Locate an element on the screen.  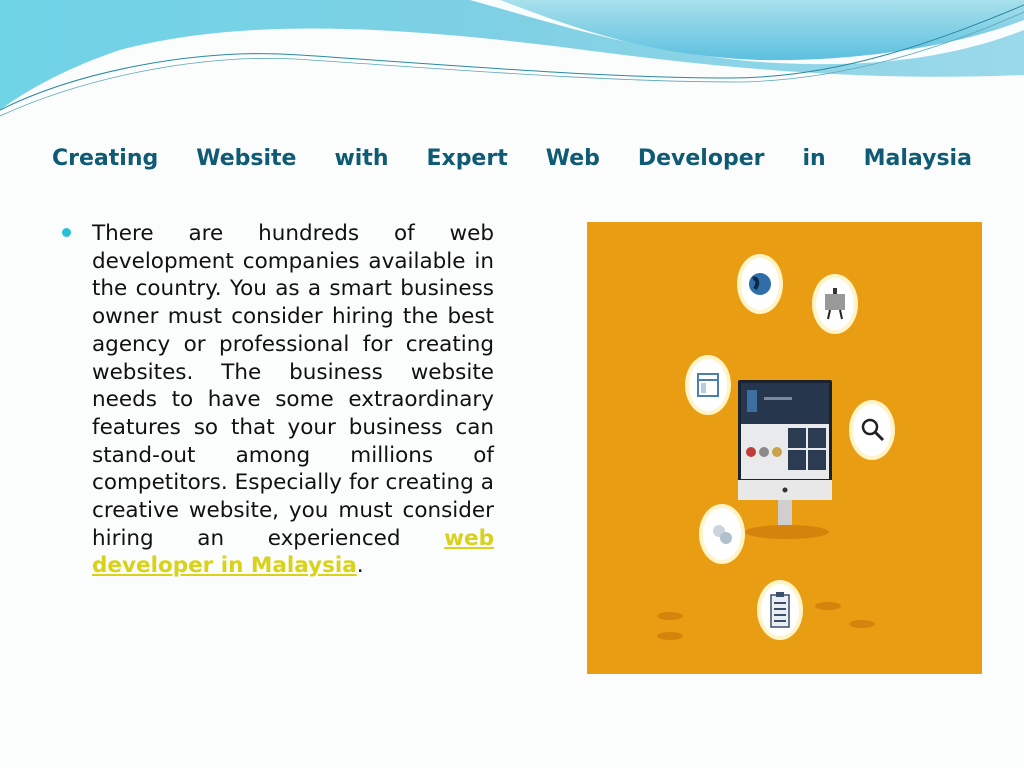
title-word: with is located at coordinates (361, 158).